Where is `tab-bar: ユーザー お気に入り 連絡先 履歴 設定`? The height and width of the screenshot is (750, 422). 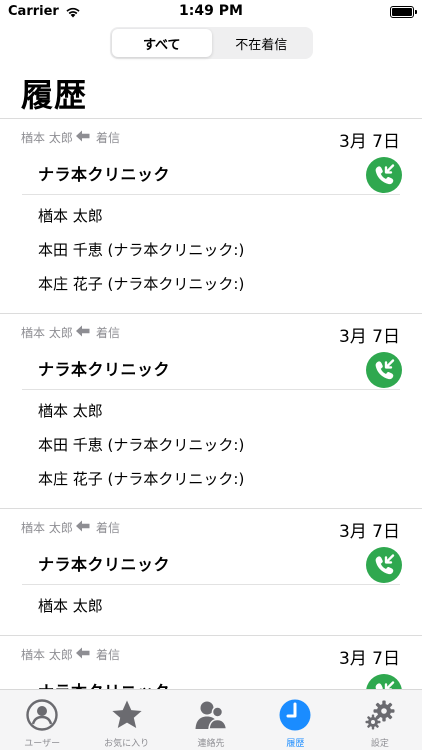 tab-bar: ユーザー お気に入り 連絡先 履歴 設定 is located at coordinates (211, 719).